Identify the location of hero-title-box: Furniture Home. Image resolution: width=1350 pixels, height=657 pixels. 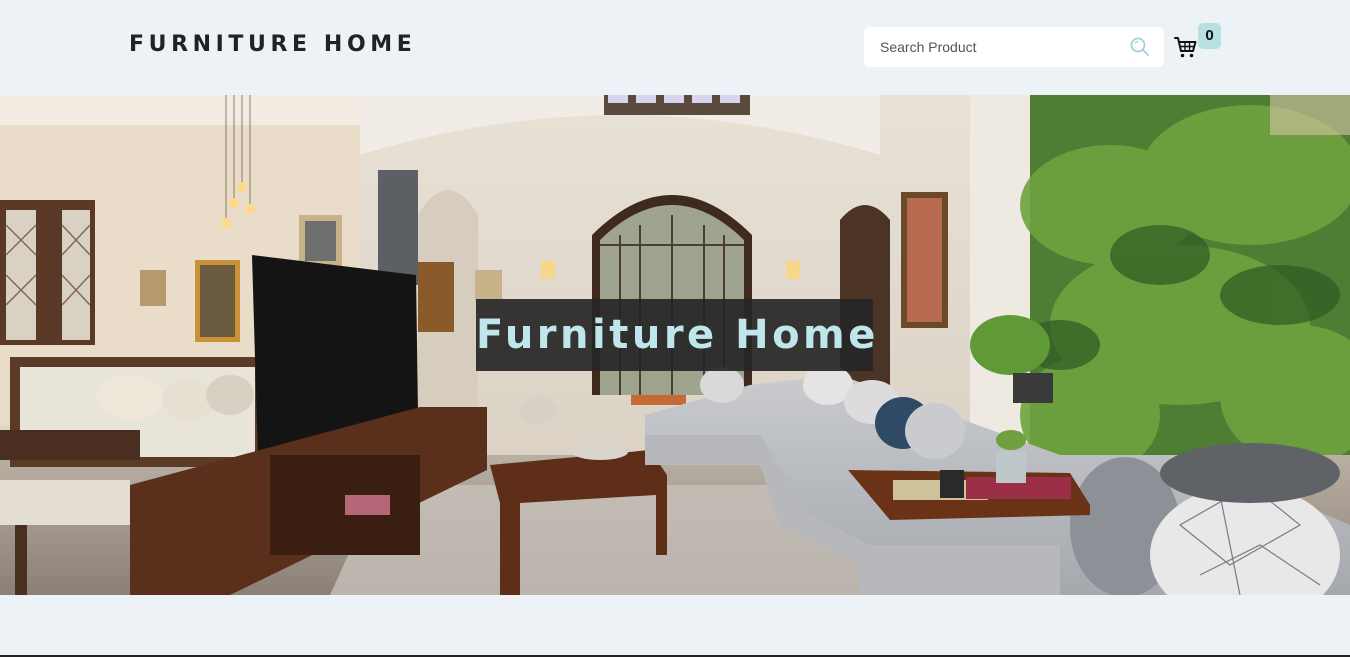
(677, 335).